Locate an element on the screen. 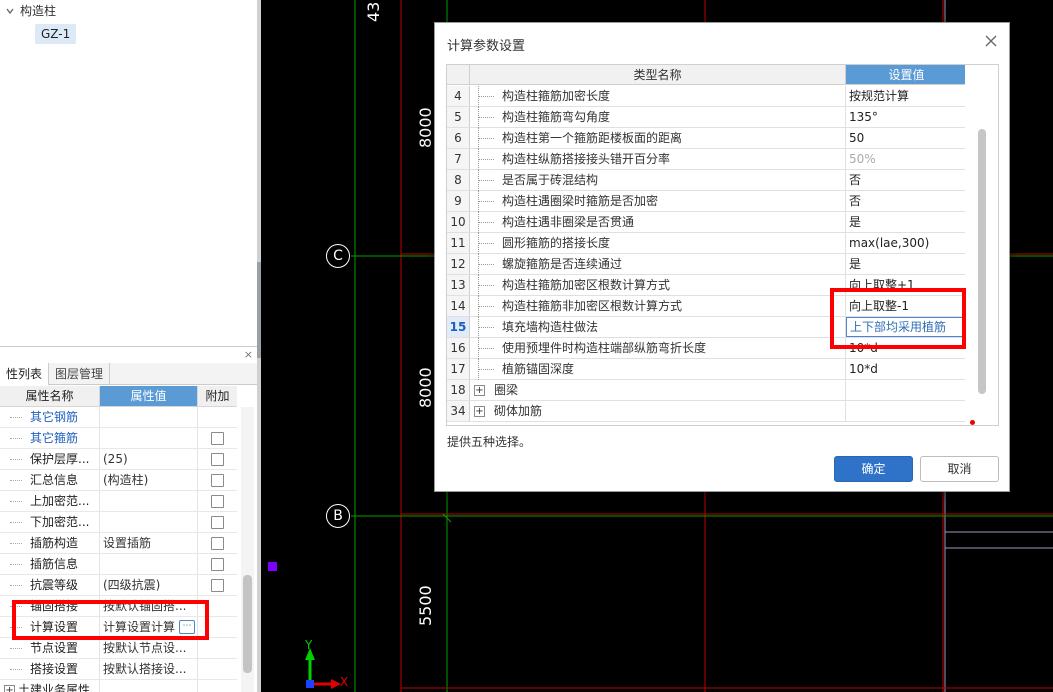 This screenshot has width=1053, height=692. property-value-label: (25) is located at coordinates (115, 459).